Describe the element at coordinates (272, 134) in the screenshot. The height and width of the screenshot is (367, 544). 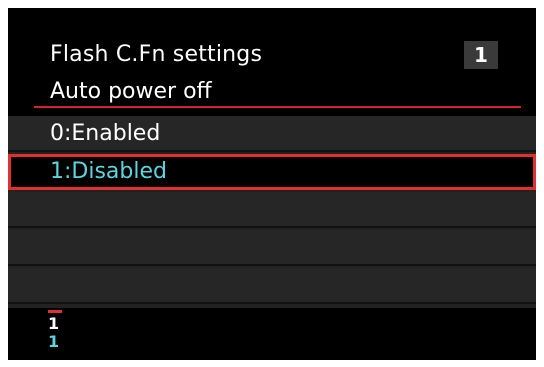
I see `option-enabled: 0:Enabled` at that location.